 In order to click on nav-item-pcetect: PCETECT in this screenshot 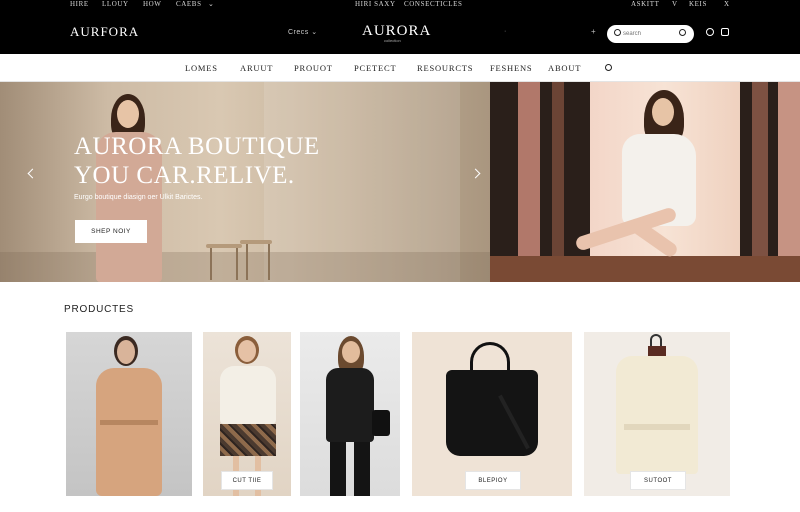, I will do `click(375, 68)`.